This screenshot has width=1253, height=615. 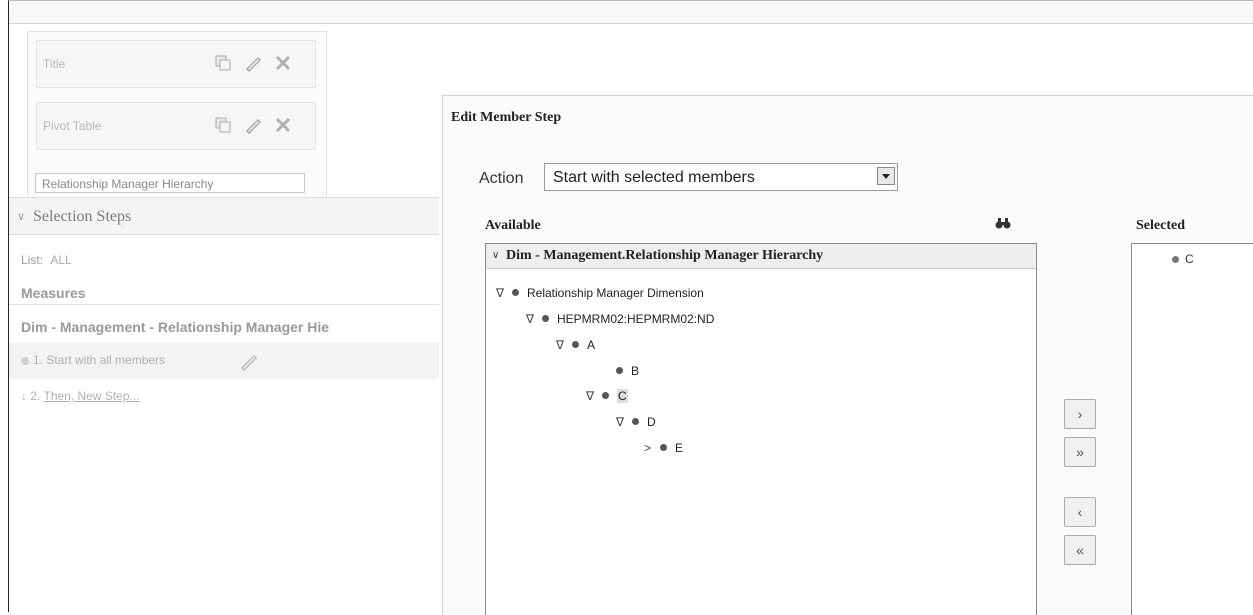 I want to click on tree-node-label: B, so click(x=635, y=371).